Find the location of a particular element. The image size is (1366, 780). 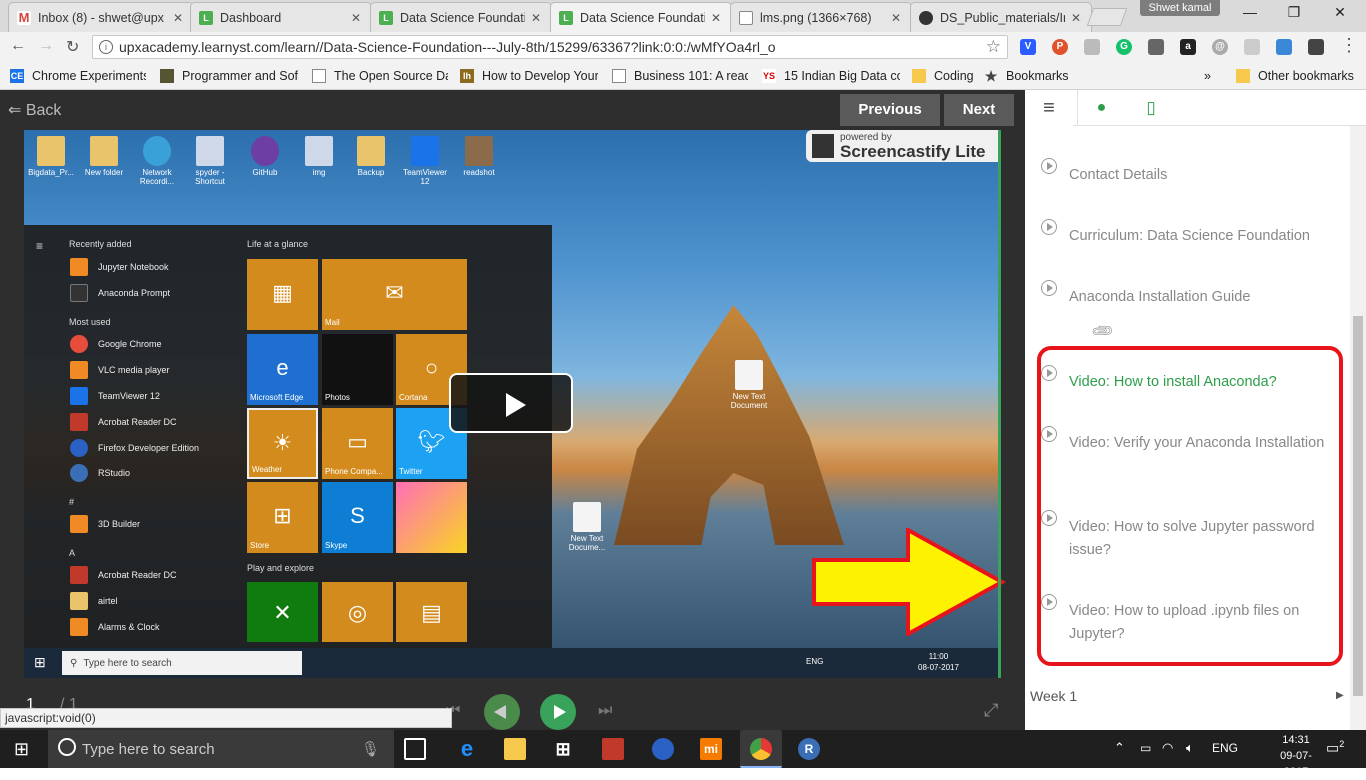

bookmark-chrome-experiments: CE Chrome Experiments is located at coordinates (78, 76).